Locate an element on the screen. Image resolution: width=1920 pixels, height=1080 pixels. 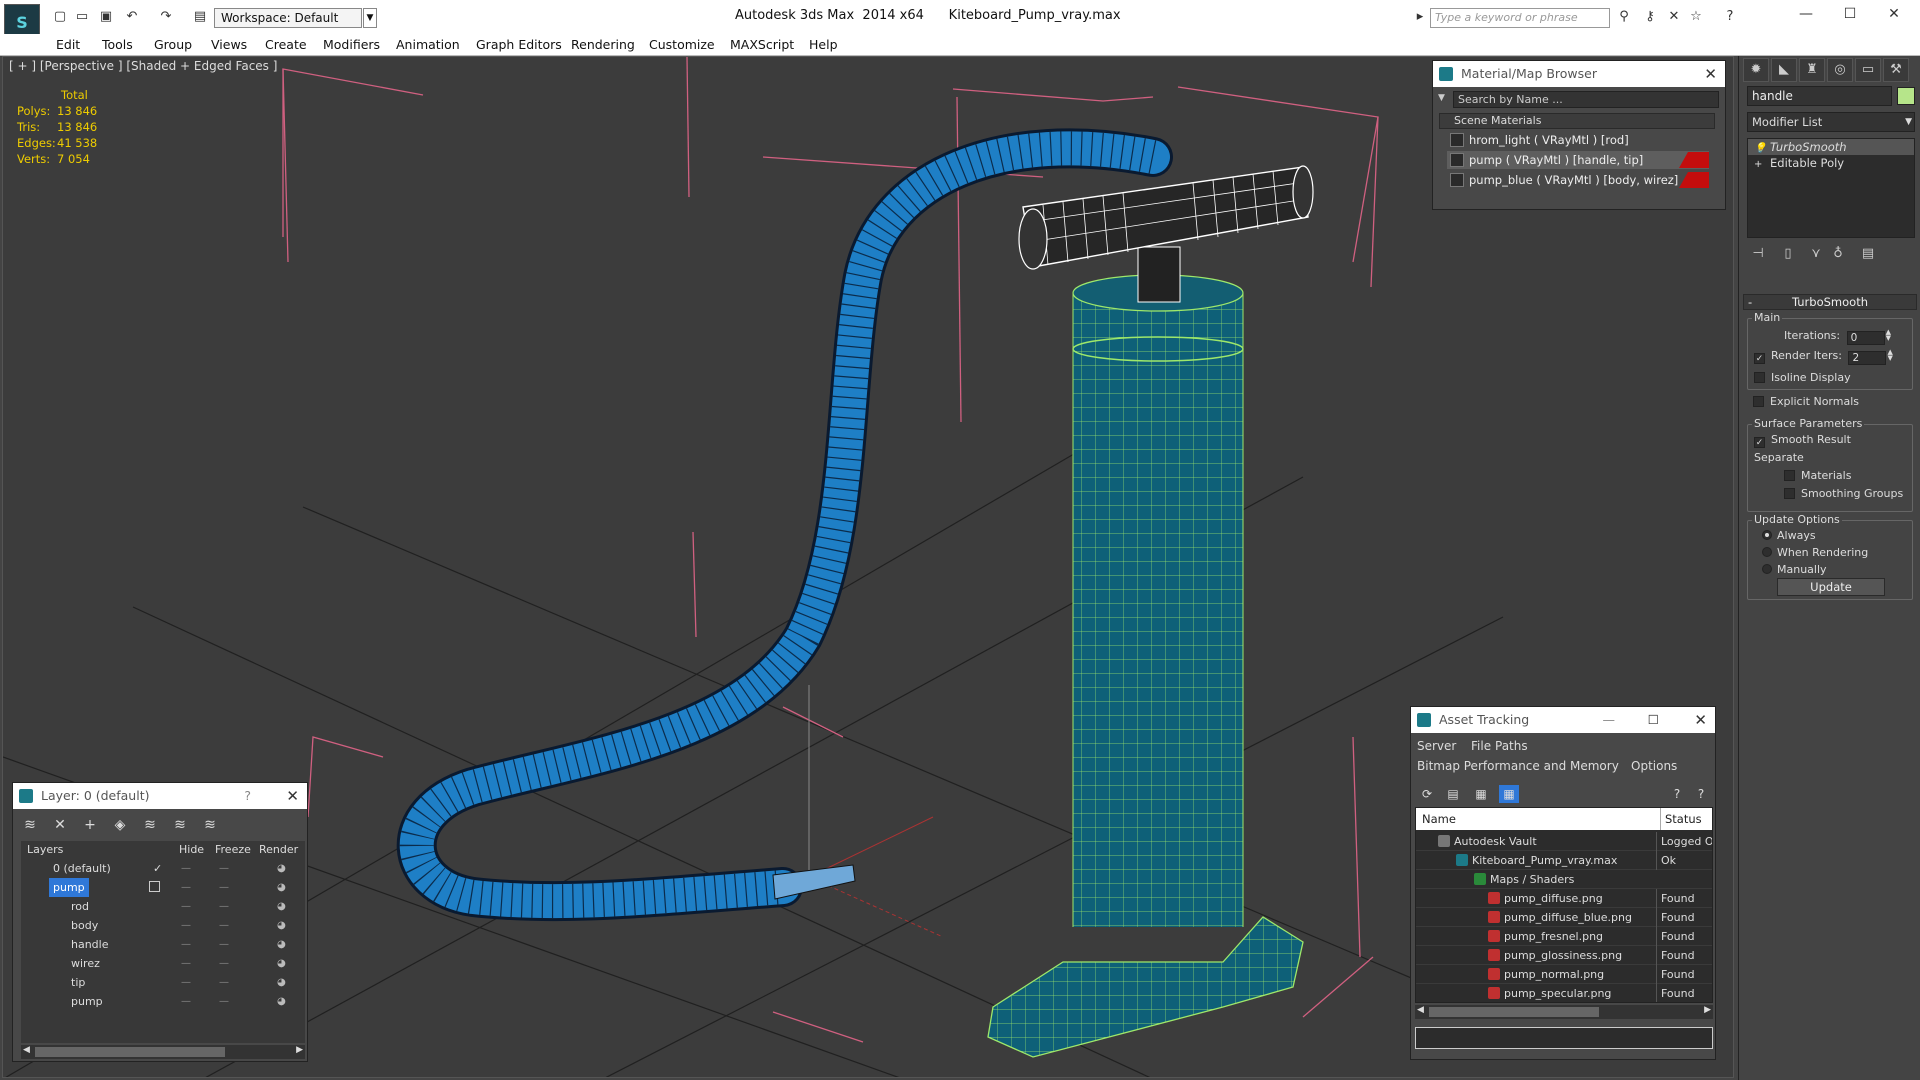
menu-graph-editors: Graph Editors is located at coordinates (519, 44).